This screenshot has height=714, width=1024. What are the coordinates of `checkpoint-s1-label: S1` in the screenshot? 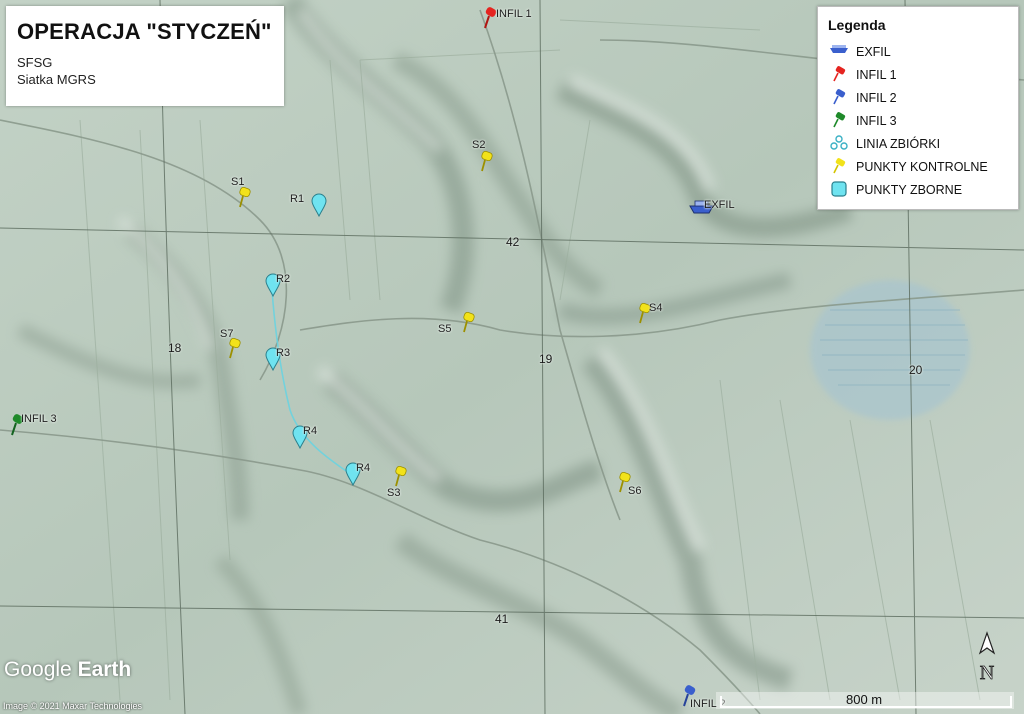 It's located at (238, 182).